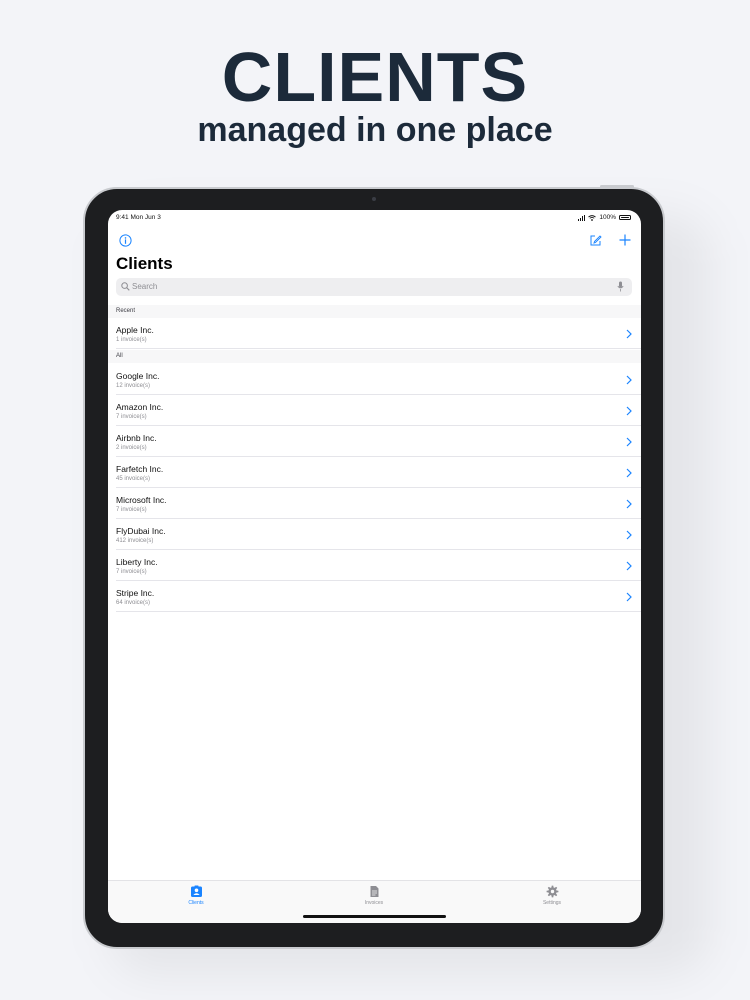  I want to click on client-name: Stripe Inc., so click(135, 593).